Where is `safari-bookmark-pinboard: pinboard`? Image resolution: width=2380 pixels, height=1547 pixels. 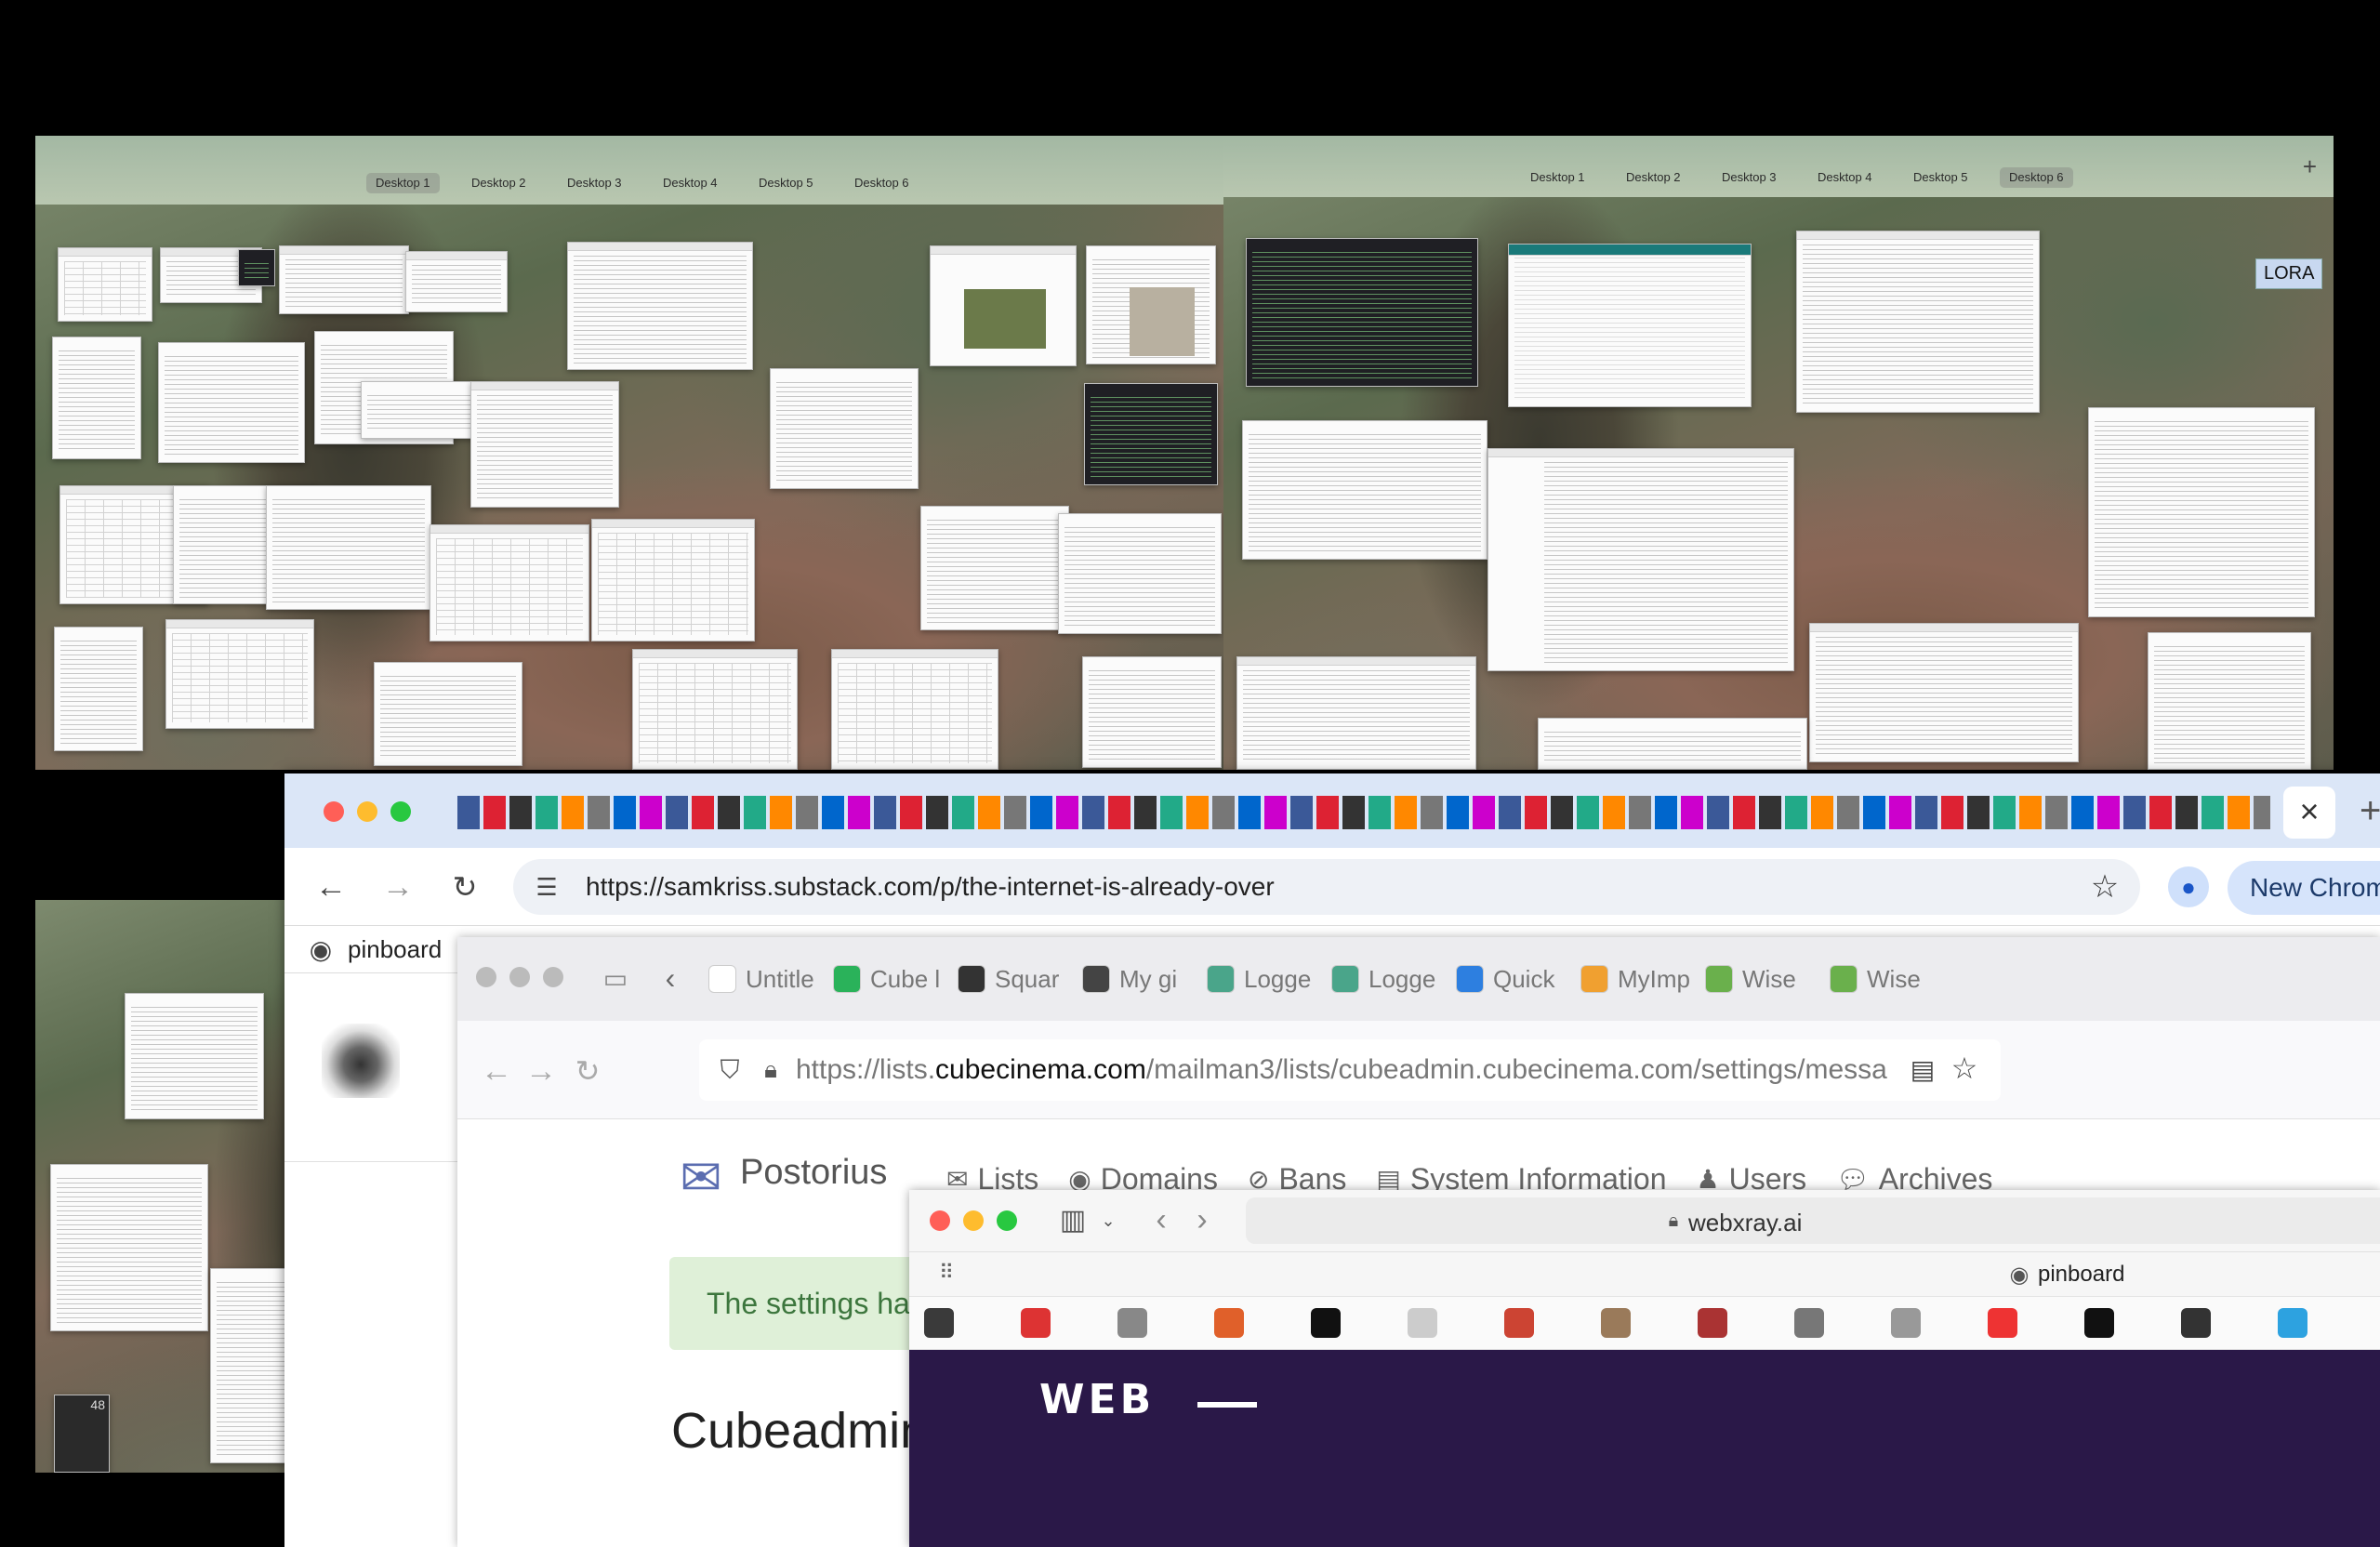
safari-bookmark-pinboard: pinboard is located at coordinates (2081, 1275).